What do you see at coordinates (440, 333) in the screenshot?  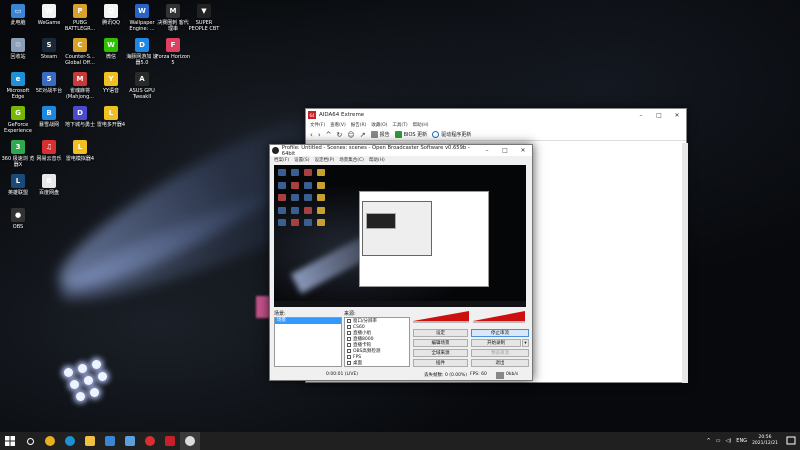 I see `settings-button: 设定` at bounding box center [440, 333].